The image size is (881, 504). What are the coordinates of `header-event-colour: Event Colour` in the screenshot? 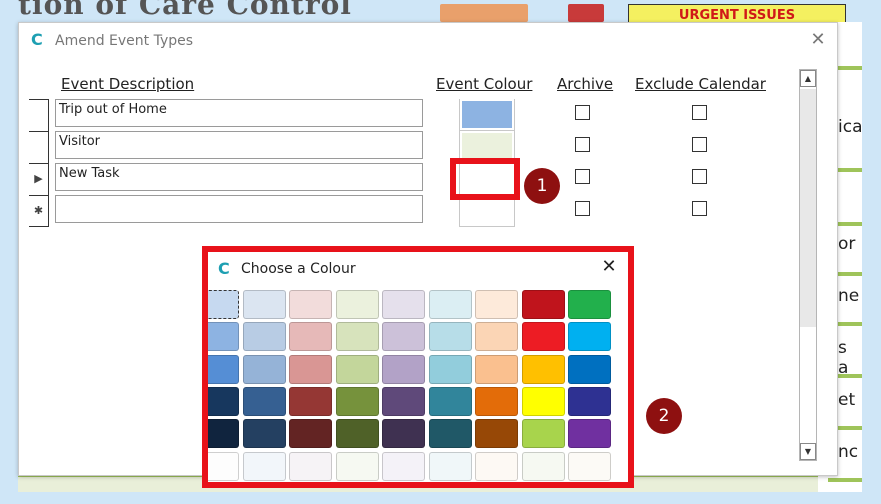 It's located at (484, 84).